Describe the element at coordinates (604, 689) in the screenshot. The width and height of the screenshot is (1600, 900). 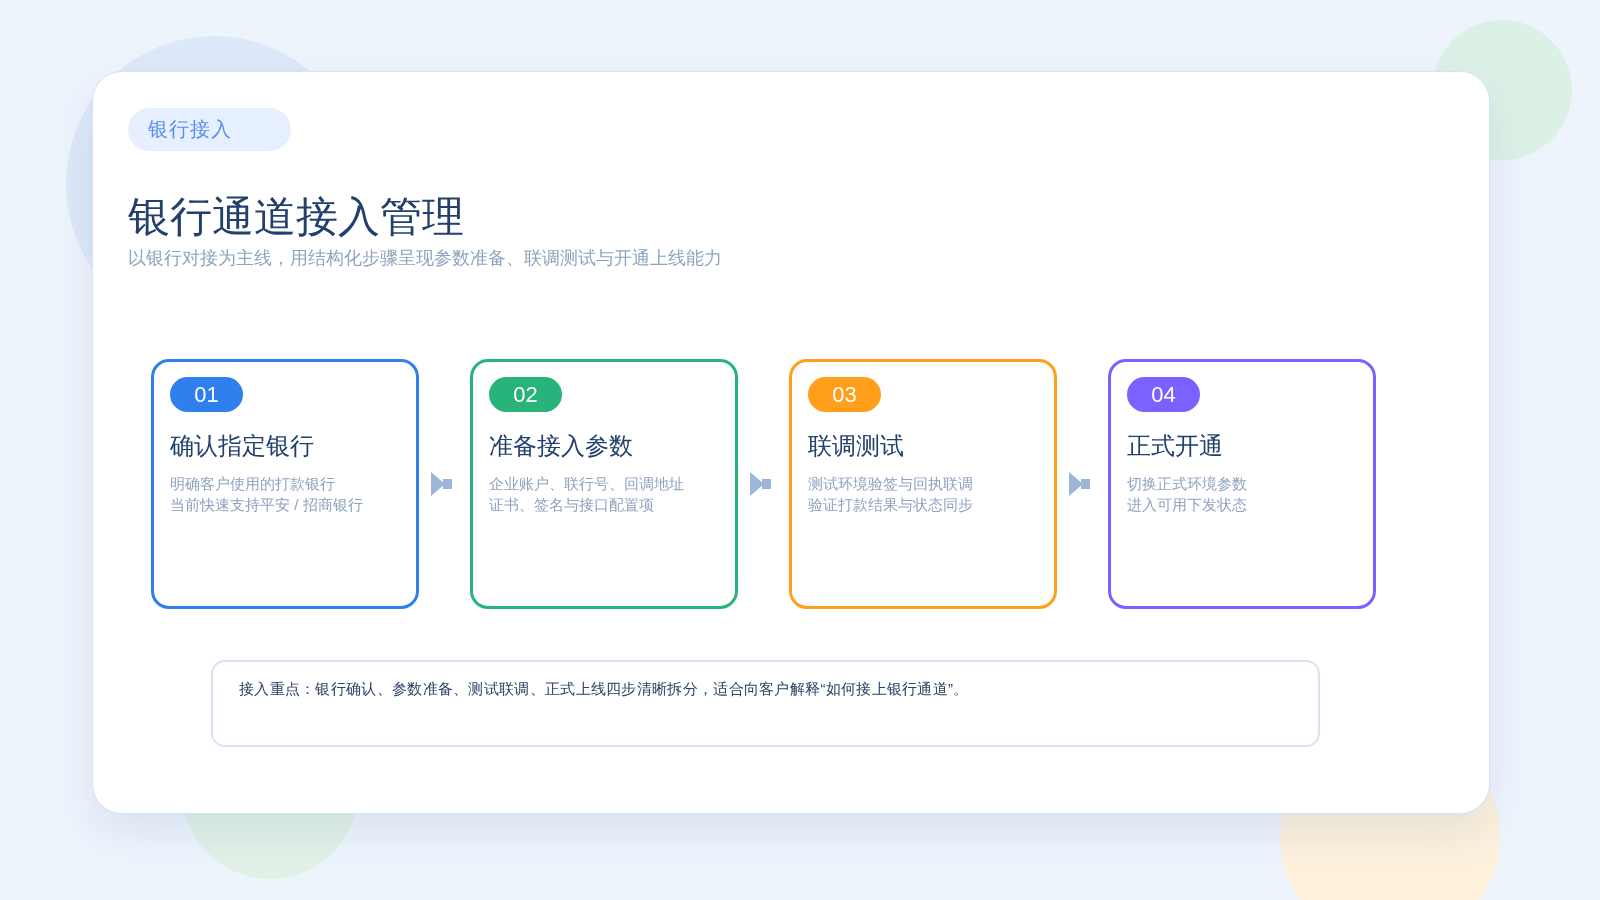
I see `note-text: 接入重点：银行确认、参数准备、测试联调、正式上线四步清晰拆分，适合向客户解释“如何接上银行通道”。` at that location.